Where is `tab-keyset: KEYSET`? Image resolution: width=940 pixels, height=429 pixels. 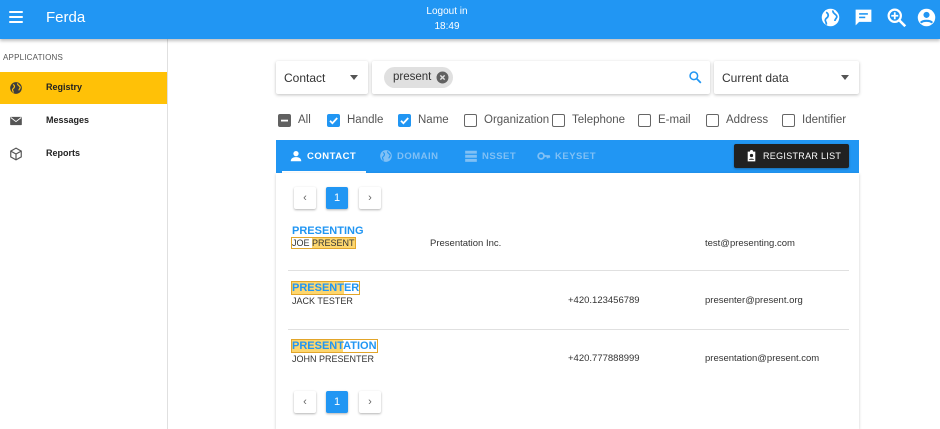
tab-keyset: KEYSET is located at coordinates (572, 156).